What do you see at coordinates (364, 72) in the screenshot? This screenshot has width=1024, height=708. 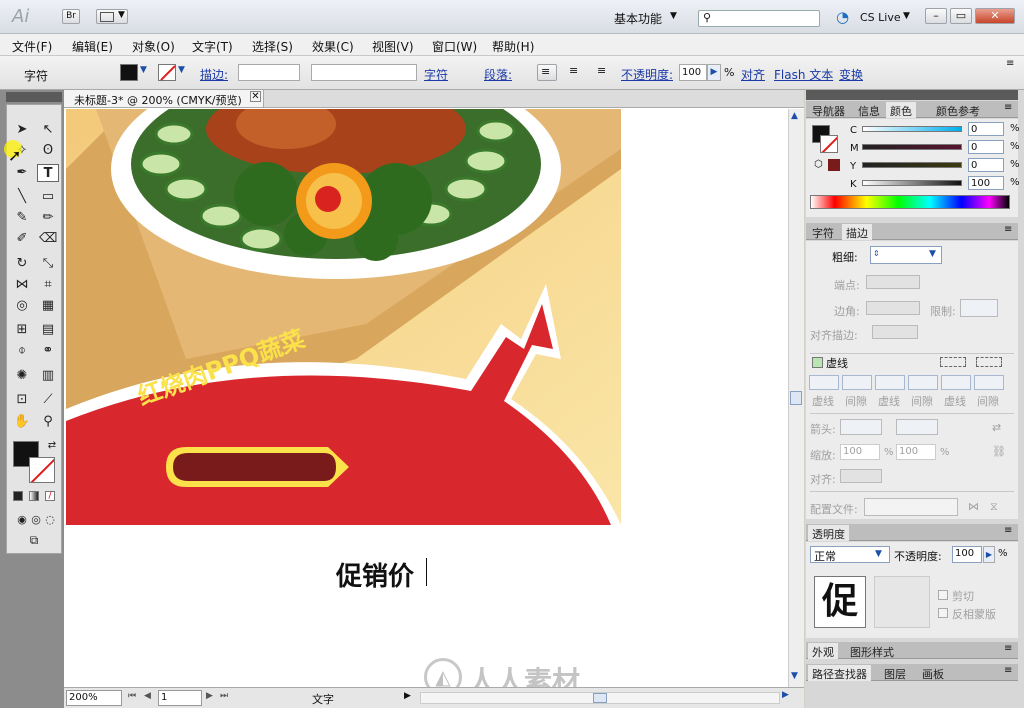 I see `font-family-select` at bounding box center [364, 72].